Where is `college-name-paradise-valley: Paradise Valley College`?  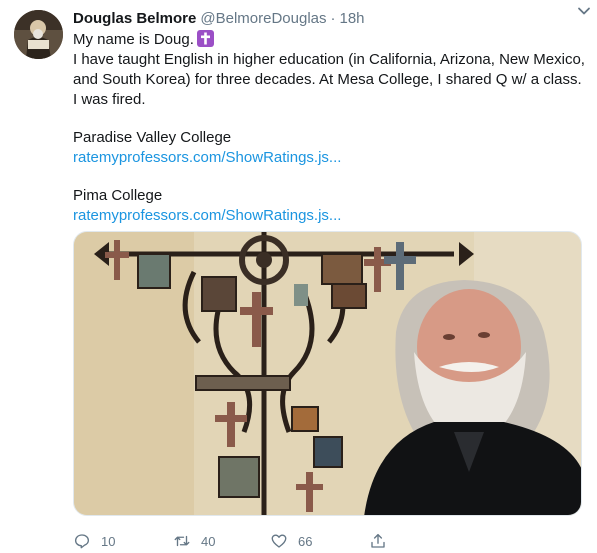 college-name-paradise-valley: Paradise Valley College is located at coordinates (152, 137).